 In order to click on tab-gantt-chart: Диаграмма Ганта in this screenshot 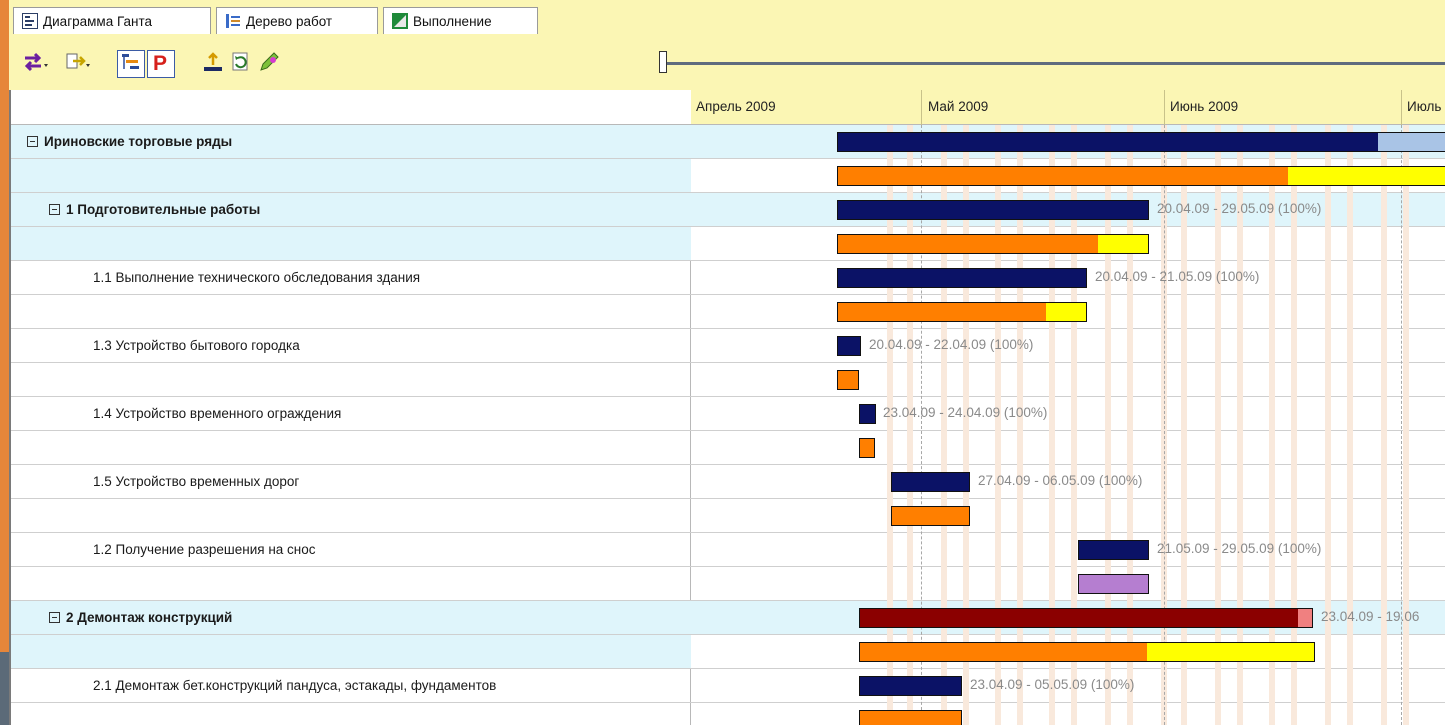, I will do `click(112, 20)`.